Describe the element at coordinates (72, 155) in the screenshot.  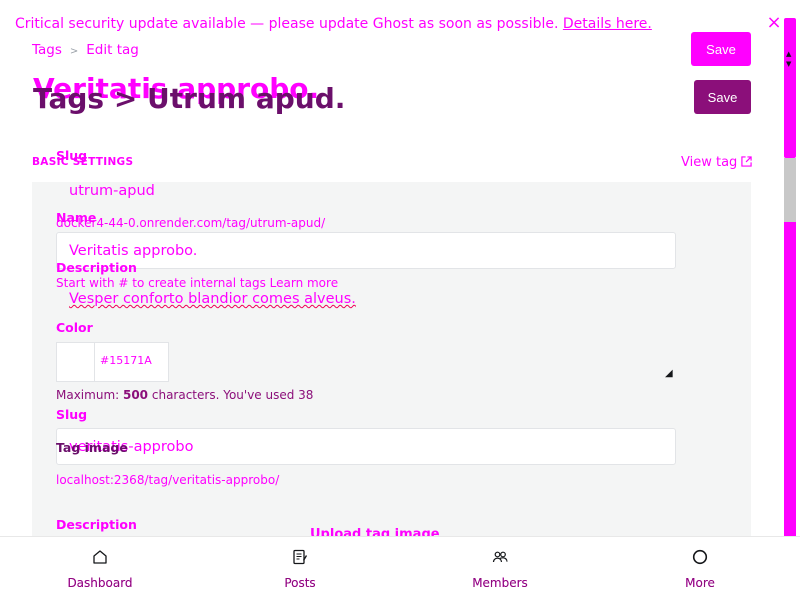
I see `slug-label: Slug` at that location.